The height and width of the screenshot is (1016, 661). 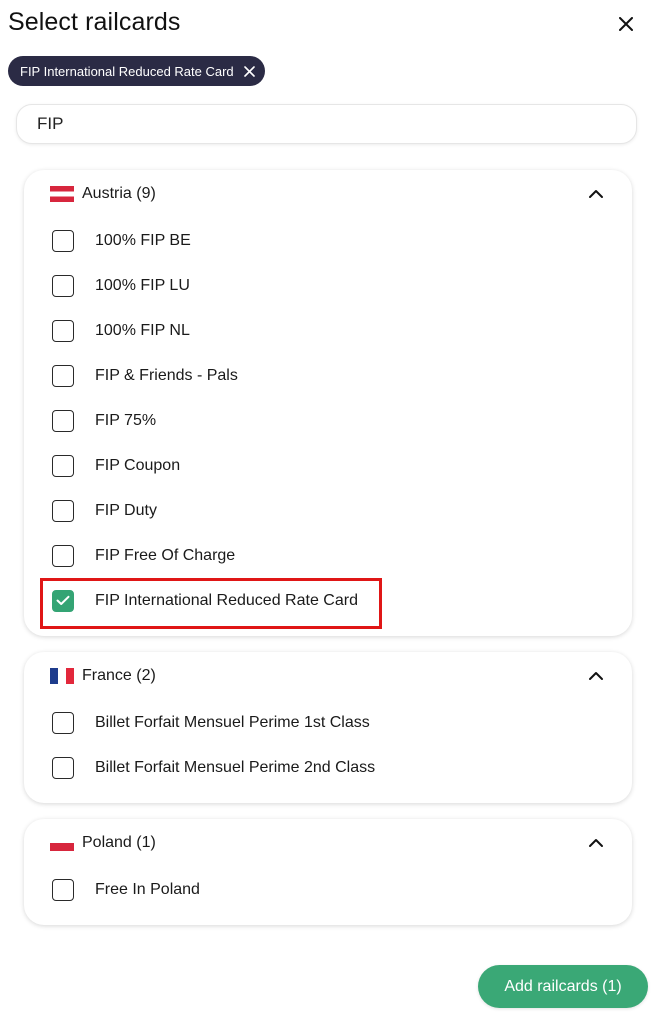 I want to click on group-title: Austria (9), so click(x=119, y=193).